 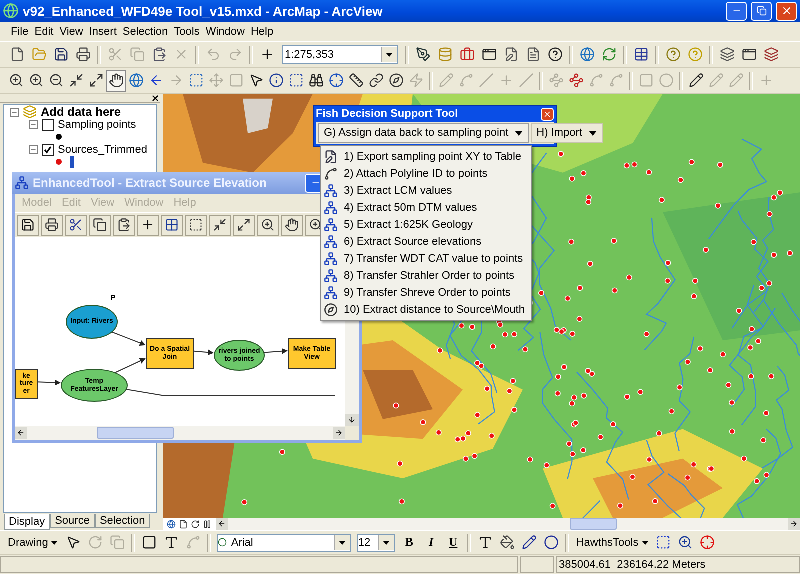 What do you see at coordinates (423, 224) in the screenshot?
I see `menu-item: 5) Extract 1:625K Geology` at bounding box center [423, 224].